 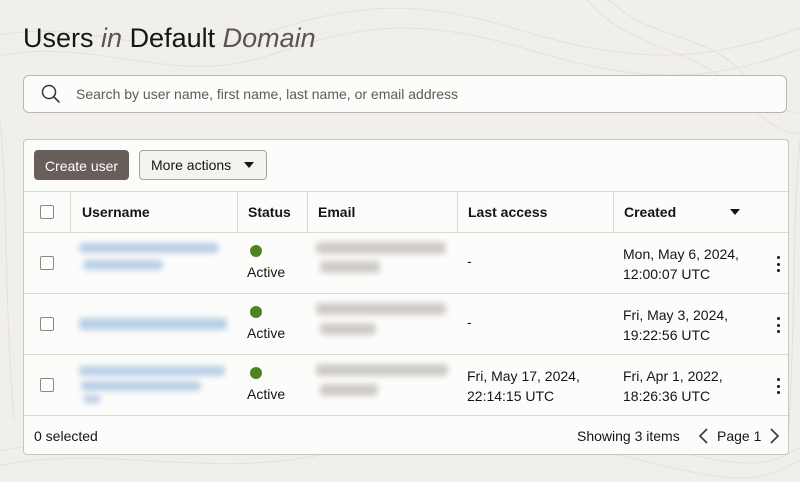 What do you see at coordinates (191, 165) in the screenshot?
I see `more-actions-label: More actions` at bounding box center [191, 165].